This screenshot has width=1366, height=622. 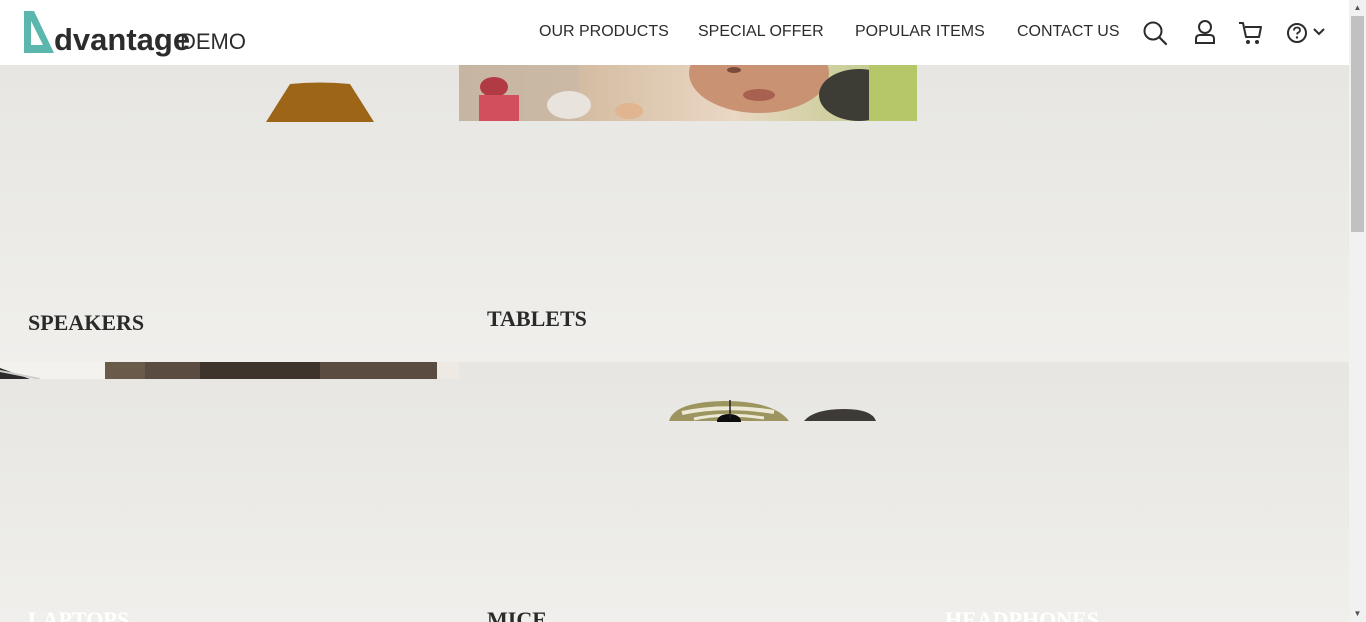 I want to click on nav-special-offer: SPECIAL OFFER, so click(x=761, y=32).